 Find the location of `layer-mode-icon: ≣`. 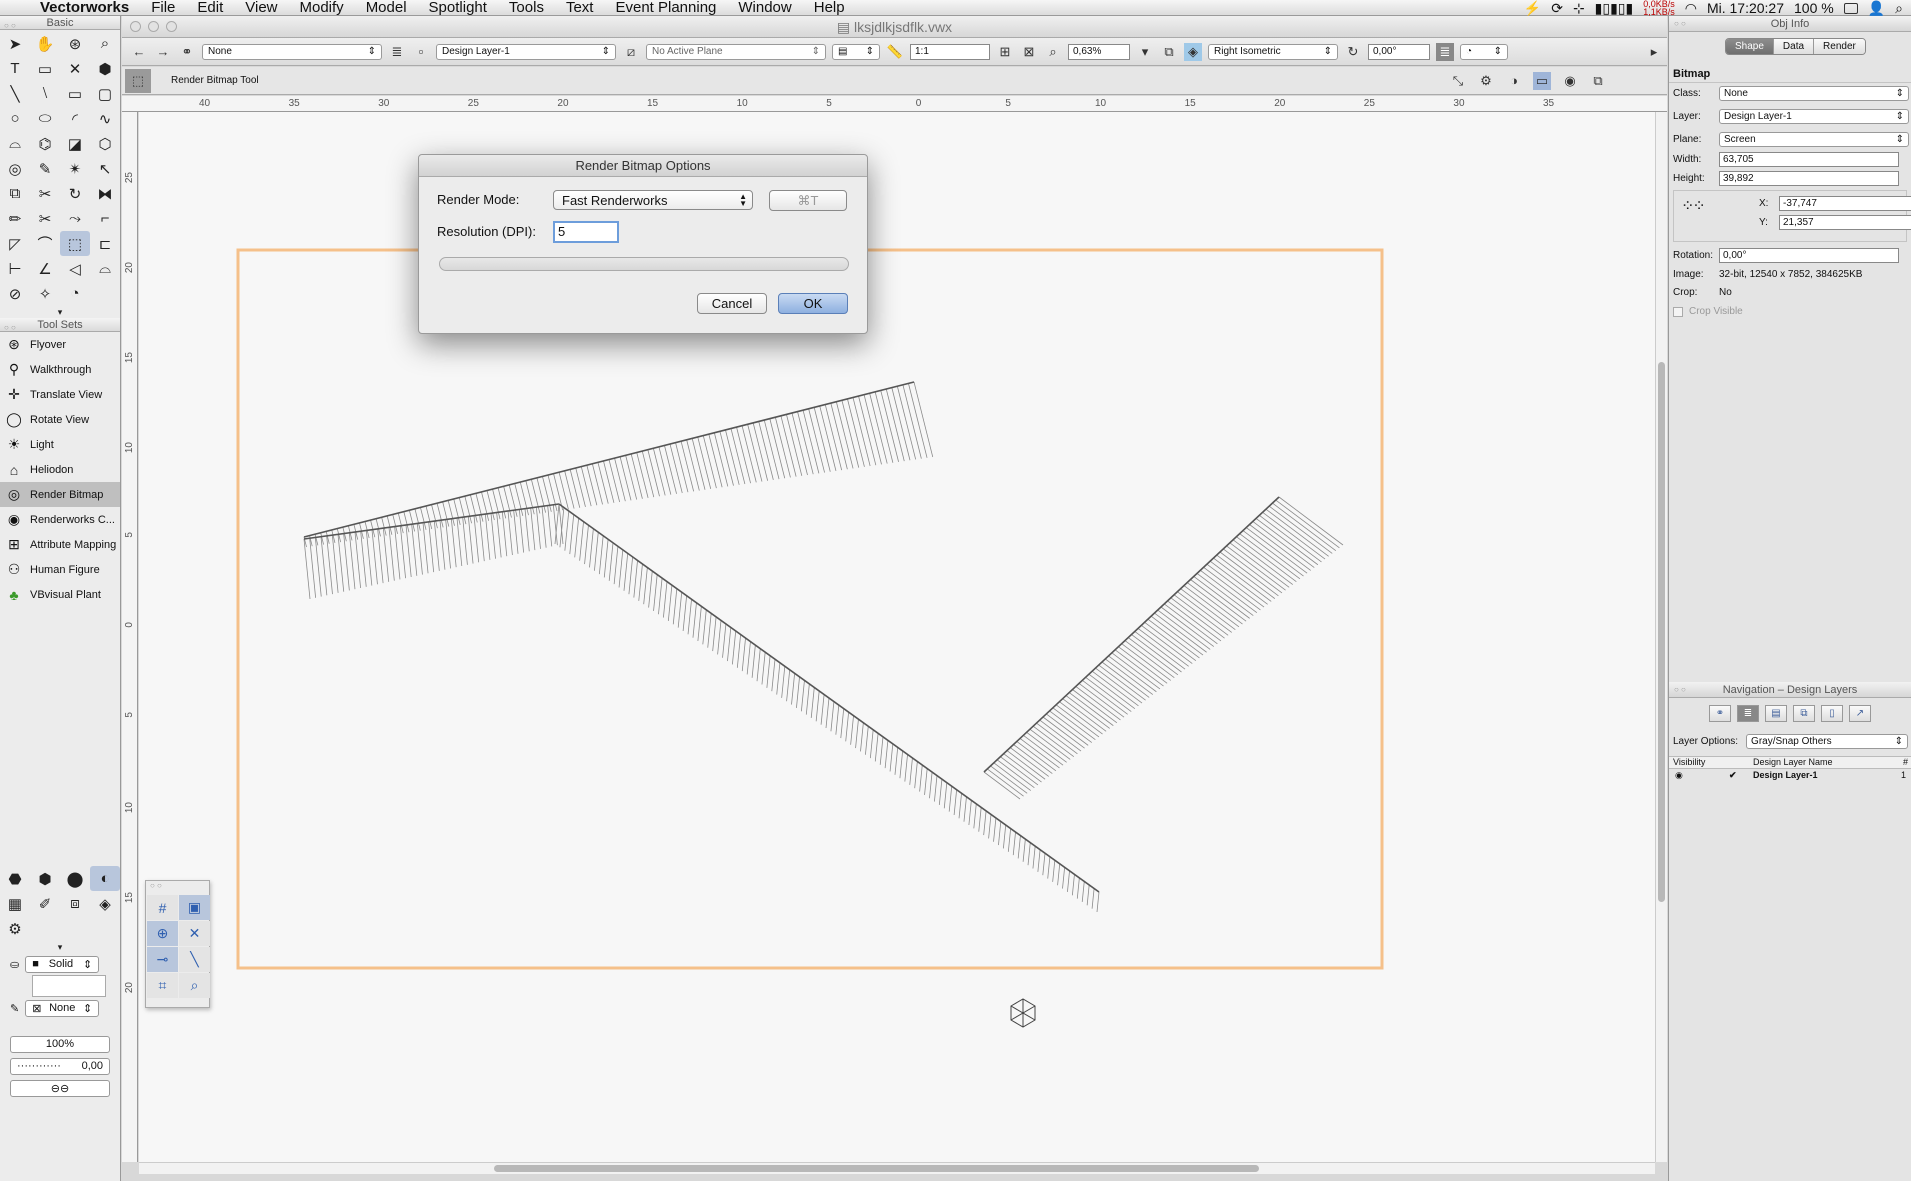

layer-mode-icon: ≣ is located at coordinates (1445, 51).